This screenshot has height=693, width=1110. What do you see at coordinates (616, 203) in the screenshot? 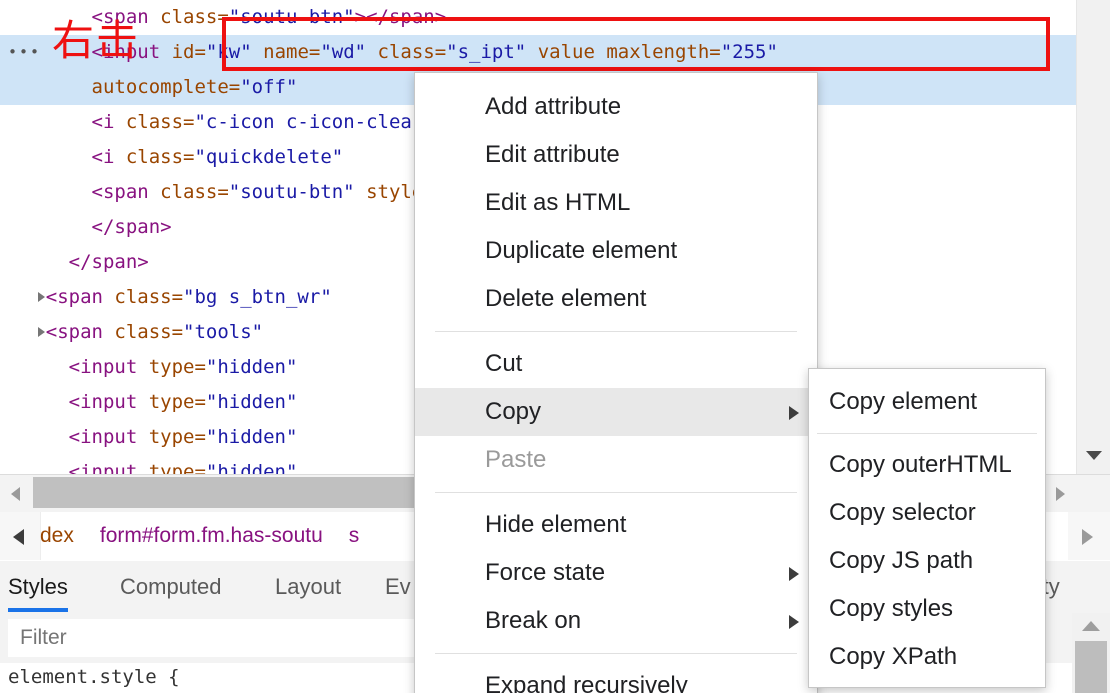
I see `menu-item-edit-as-html: Edit as HTML` at bounding box center [616, 203].